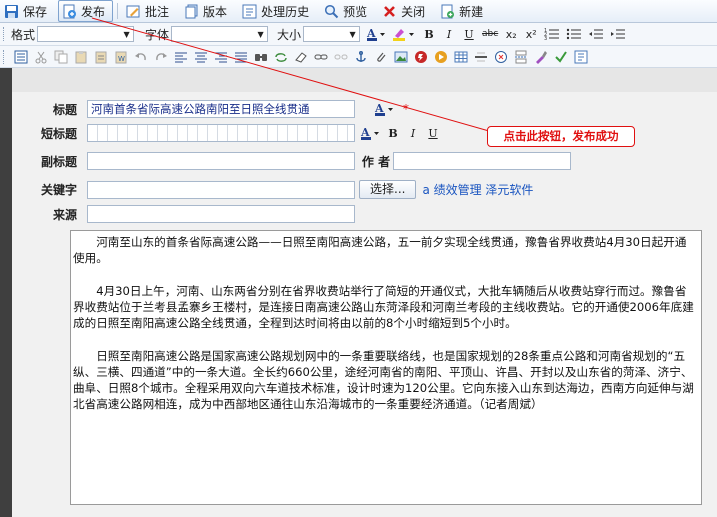 The width and height of the screenshot is (717, 517). What do you see at coordinates (301, 57) in the screenshot?
I see `eraser-icon` at bounding box center [301, 57].